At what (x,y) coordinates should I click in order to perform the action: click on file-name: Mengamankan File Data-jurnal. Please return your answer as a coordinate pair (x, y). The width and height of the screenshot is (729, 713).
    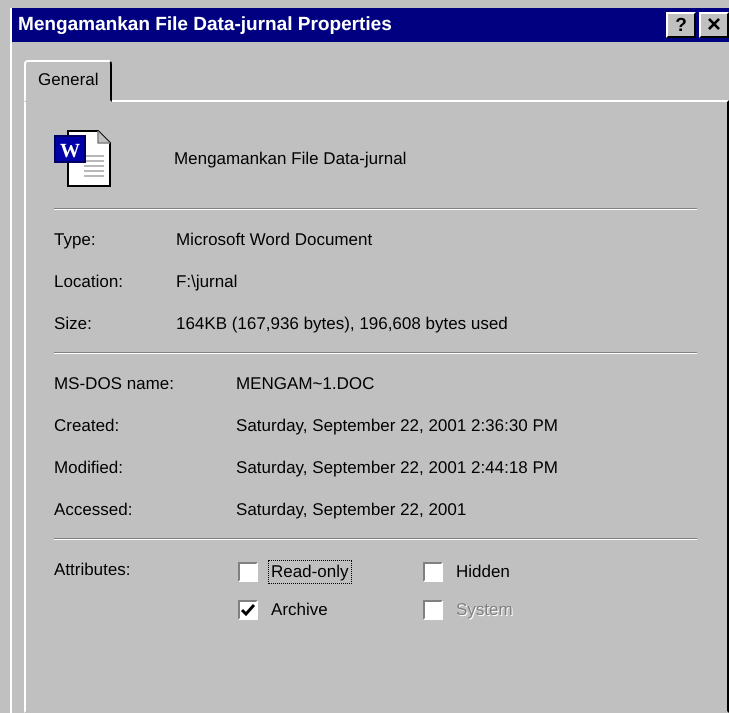
    Looking at the image, I should click on (290, 159).